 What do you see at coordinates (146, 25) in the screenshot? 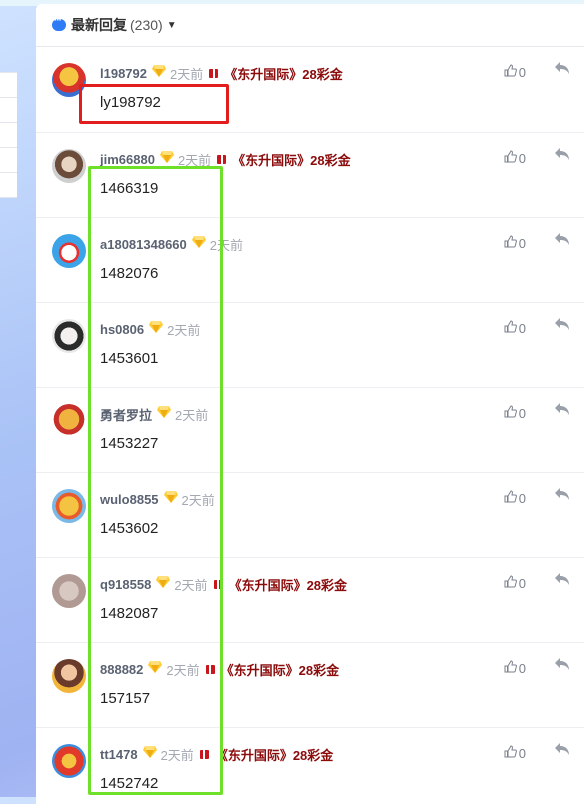
I see `comment-count: (230)` at bounding box center [146, 25].